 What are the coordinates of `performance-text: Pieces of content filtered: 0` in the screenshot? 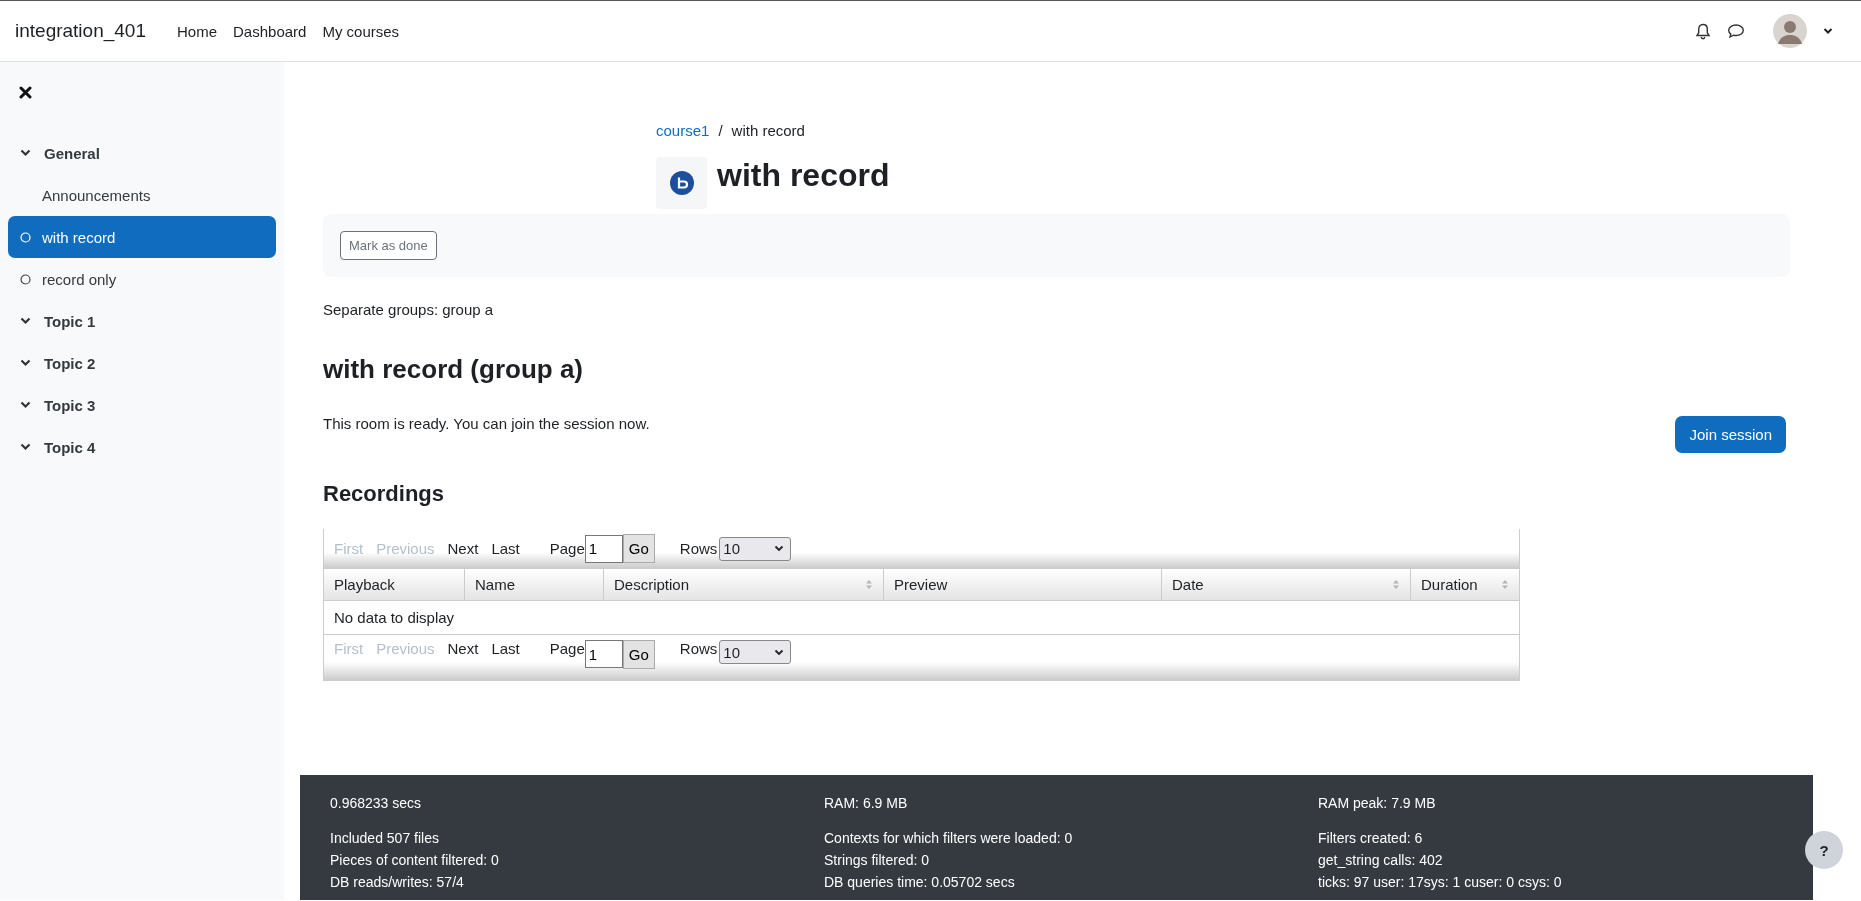 It's located at (415, 860).